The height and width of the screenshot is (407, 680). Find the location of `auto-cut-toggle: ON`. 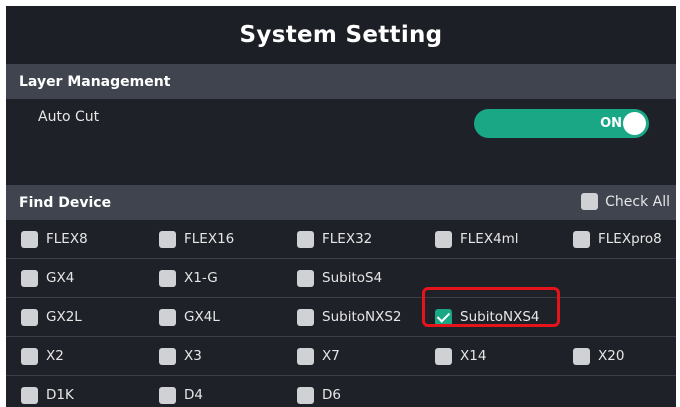

auto-cut-toggle: ON is located at coordinates (561, 123).